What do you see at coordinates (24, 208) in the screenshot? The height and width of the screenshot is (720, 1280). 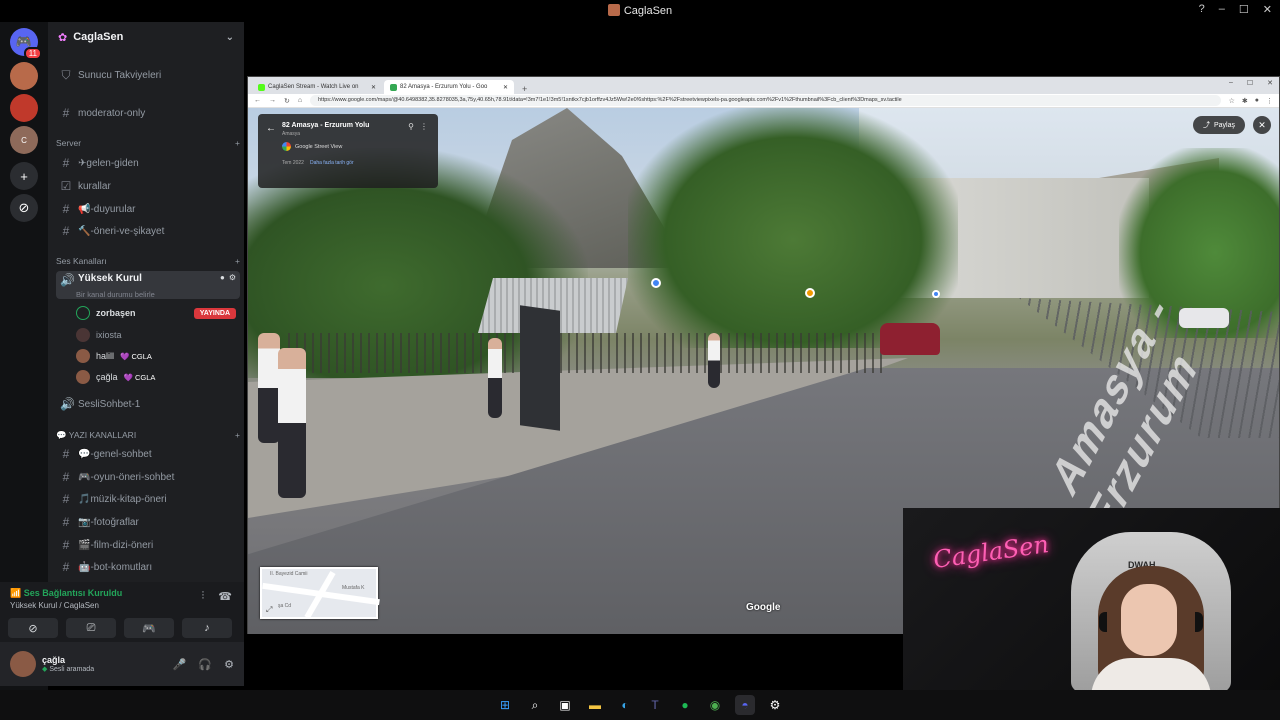 I see `discover-icon: ⊘` at bounding box center [24, 208].